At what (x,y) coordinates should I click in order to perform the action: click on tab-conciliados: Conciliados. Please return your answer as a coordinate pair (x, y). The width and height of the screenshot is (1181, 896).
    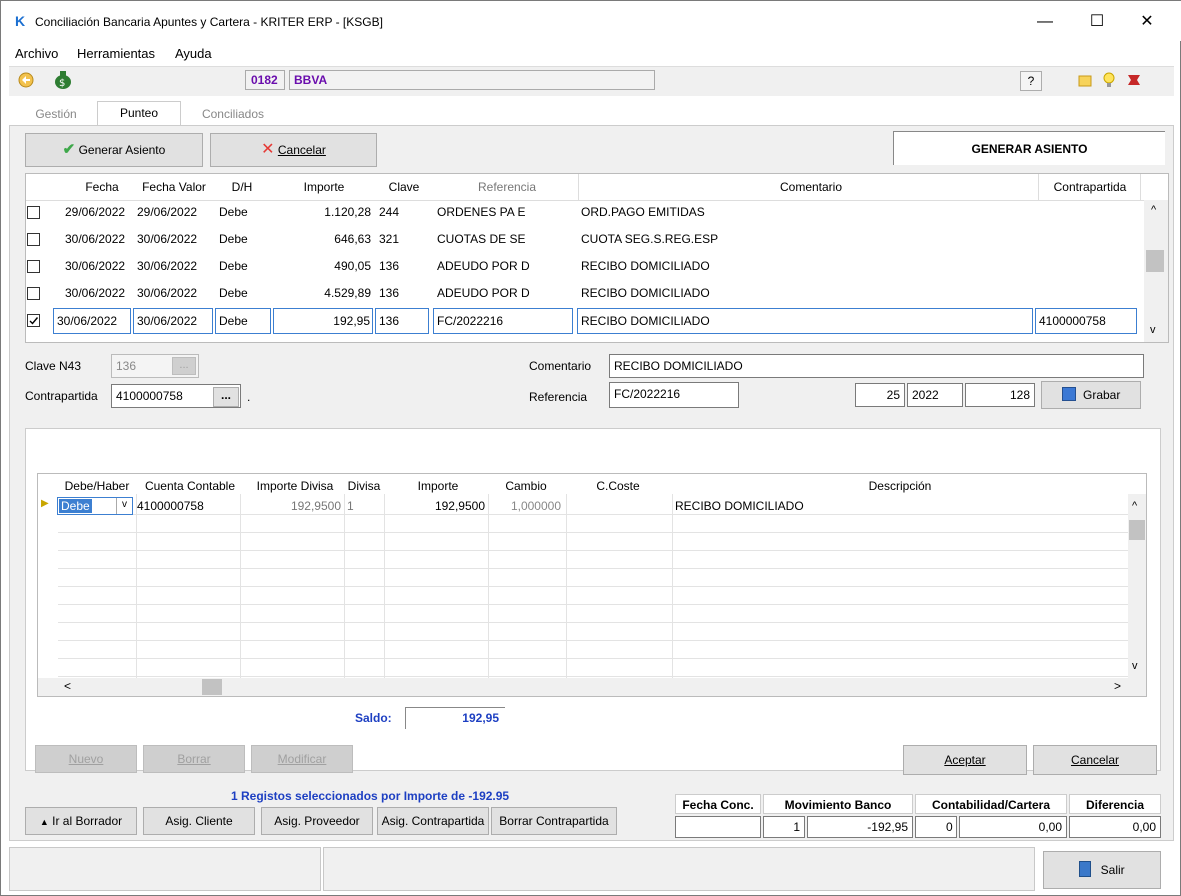
    Looking at the image, I should click on (233, 114).